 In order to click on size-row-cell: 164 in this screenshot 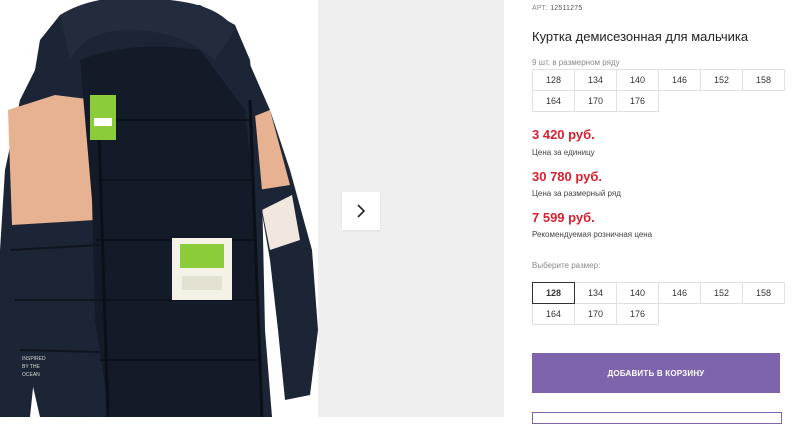, I will do `click(553, 101)`.